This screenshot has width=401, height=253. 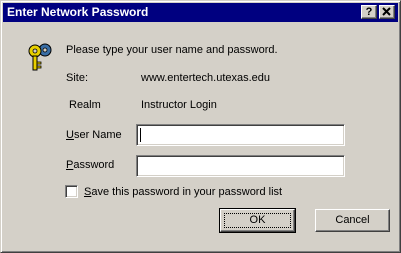 What do you see at coordinates (78, 12) in the screenshot?
I see `dialog-title: Enter Network Password` at bounding box center [78, 12].